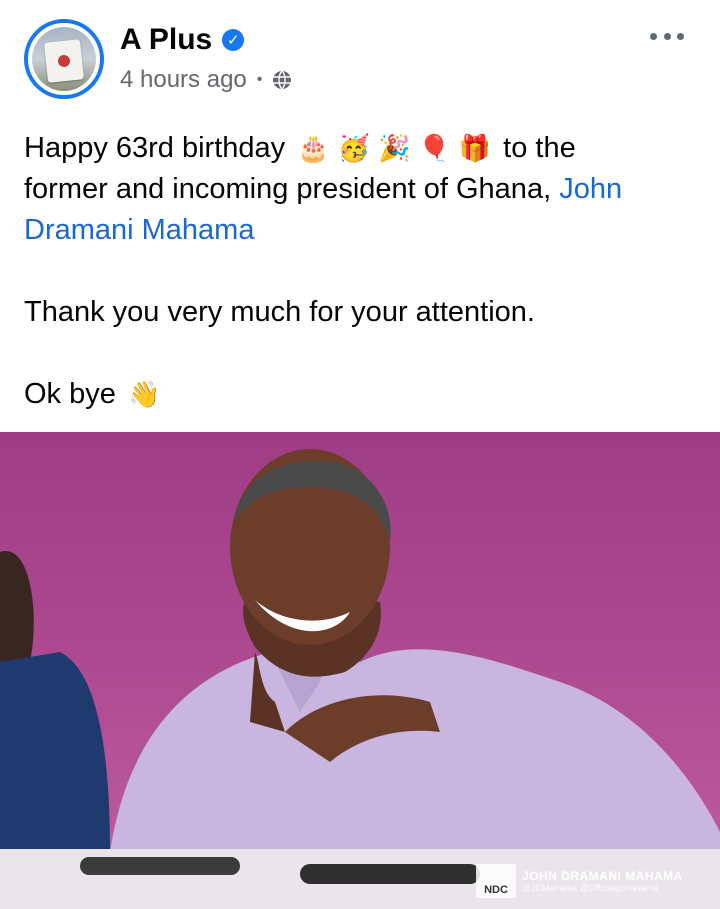  What do you see at coordinates (394, 148) in the screenshot?
I see `party-popper-emoji: 🎉` at bounding box center [394, 148].